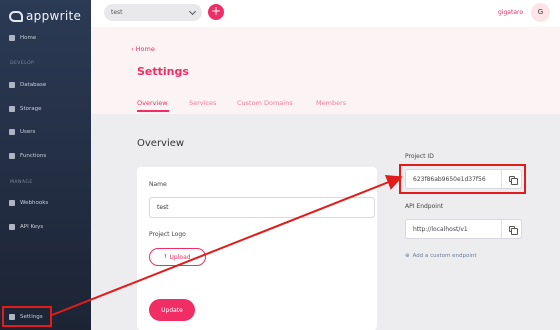 The height and width of the screenshot is (330, 560). I want to click on plus-circle-icon: ⊕, so click(407, 256).